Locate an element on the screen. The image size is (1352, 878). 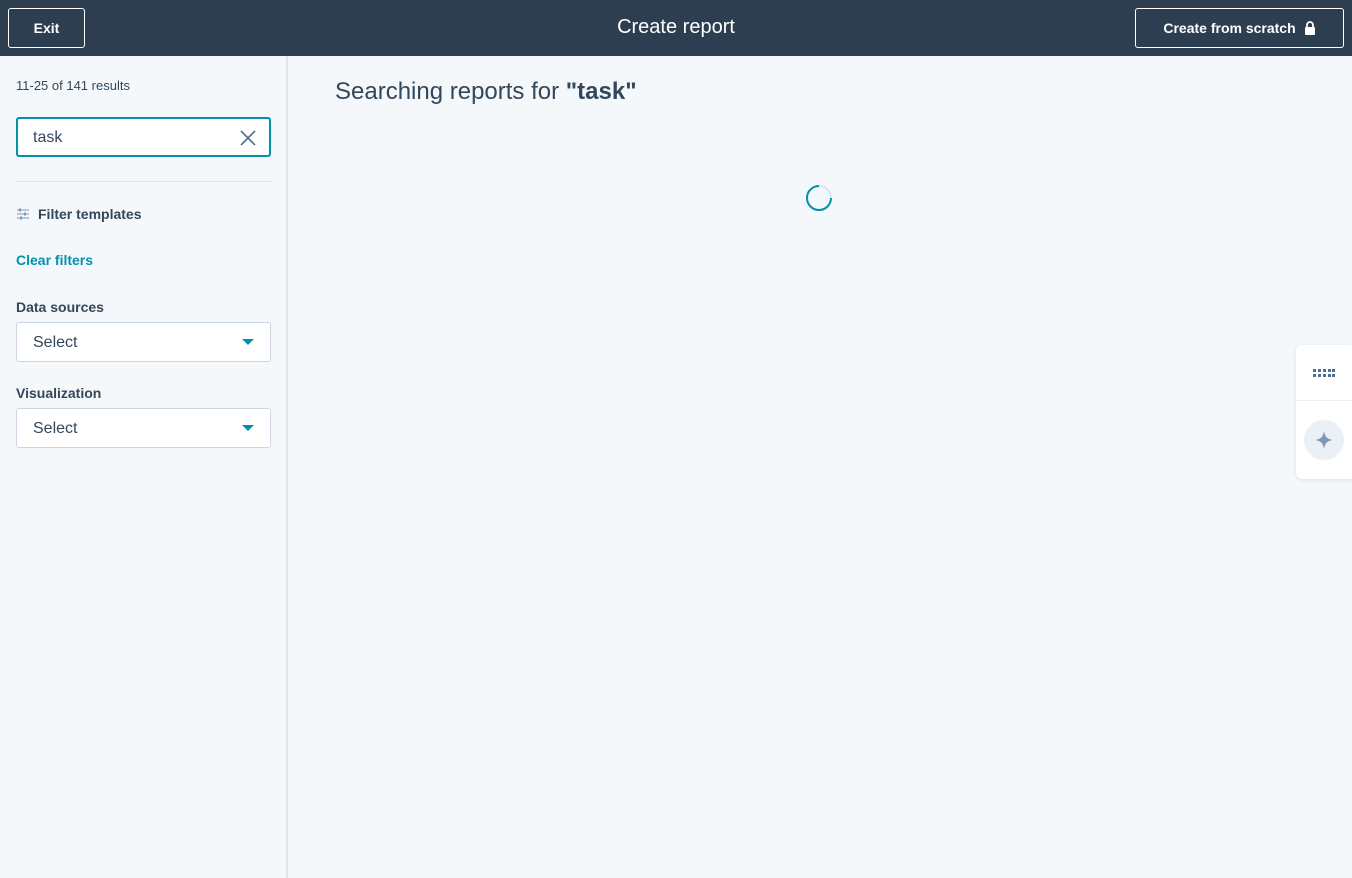
sparkle-icon is located at coordinates (1324, 440).